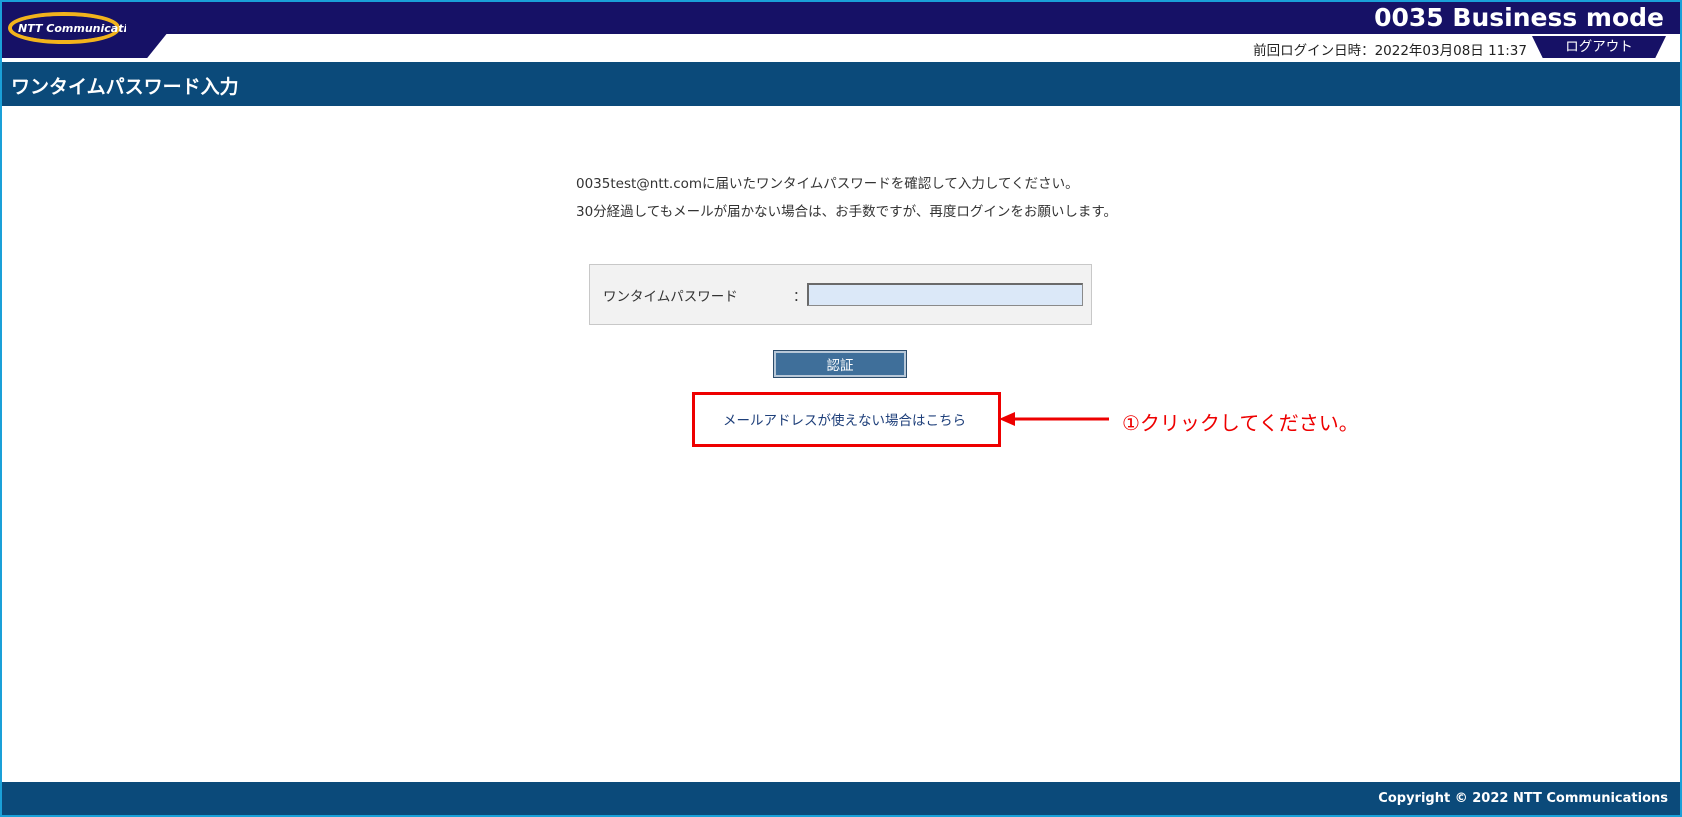  Describe the element at coordinates (1240, 423) in the screenshot. I see `annotation-text: ①クリックしてください。` at that location.